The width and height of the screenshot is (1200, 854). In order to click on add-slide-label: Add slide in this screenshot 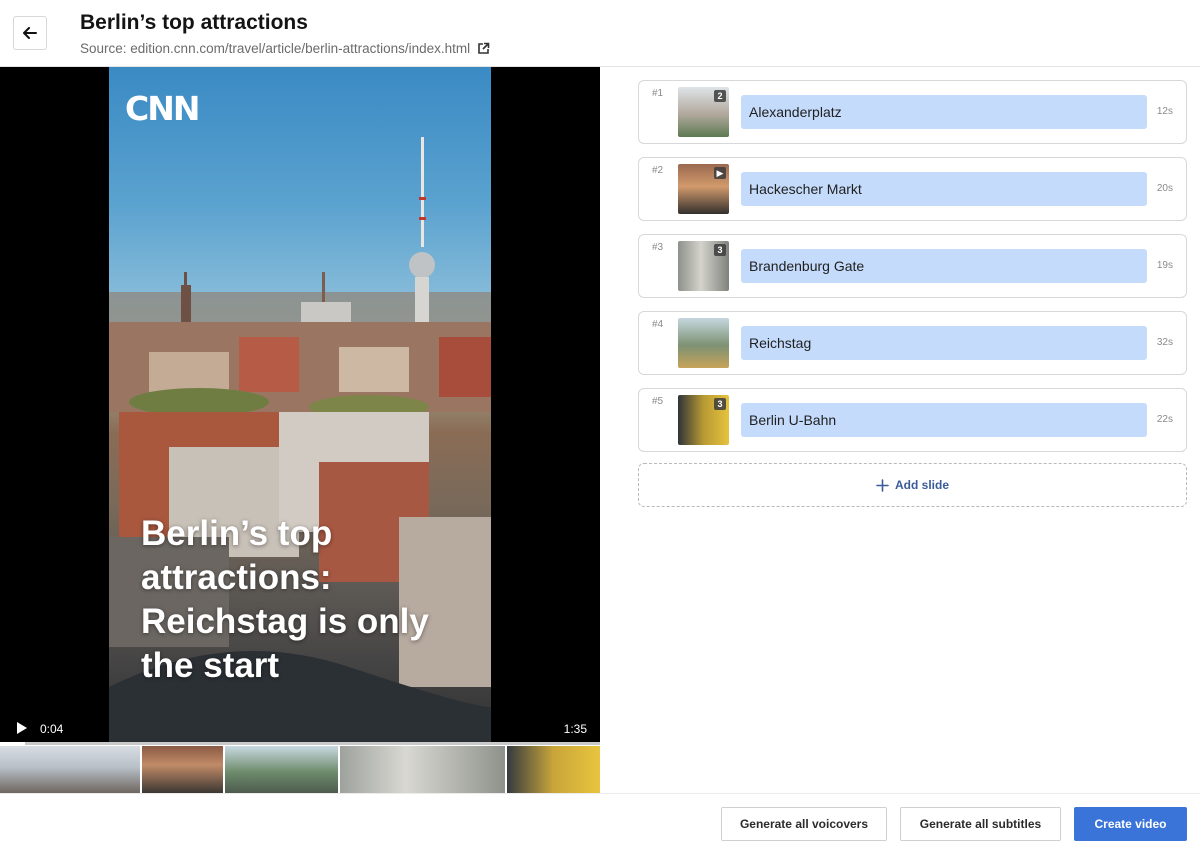, I will do `click(921, 485)`.